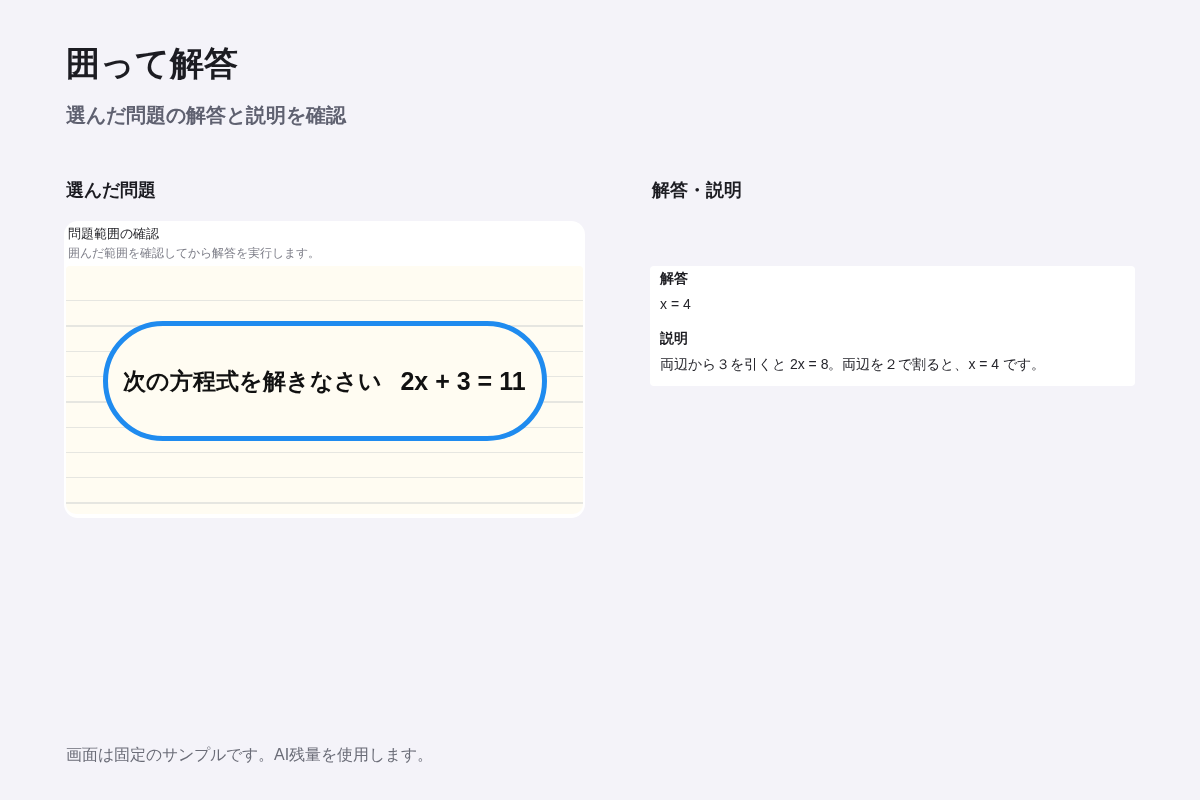  What do you see at coordinates (194, 253) in the screenshot?
I see `card-hint: 囲んだ範囲を確認してから解答を実行します。` at bounding box center [194, 253].